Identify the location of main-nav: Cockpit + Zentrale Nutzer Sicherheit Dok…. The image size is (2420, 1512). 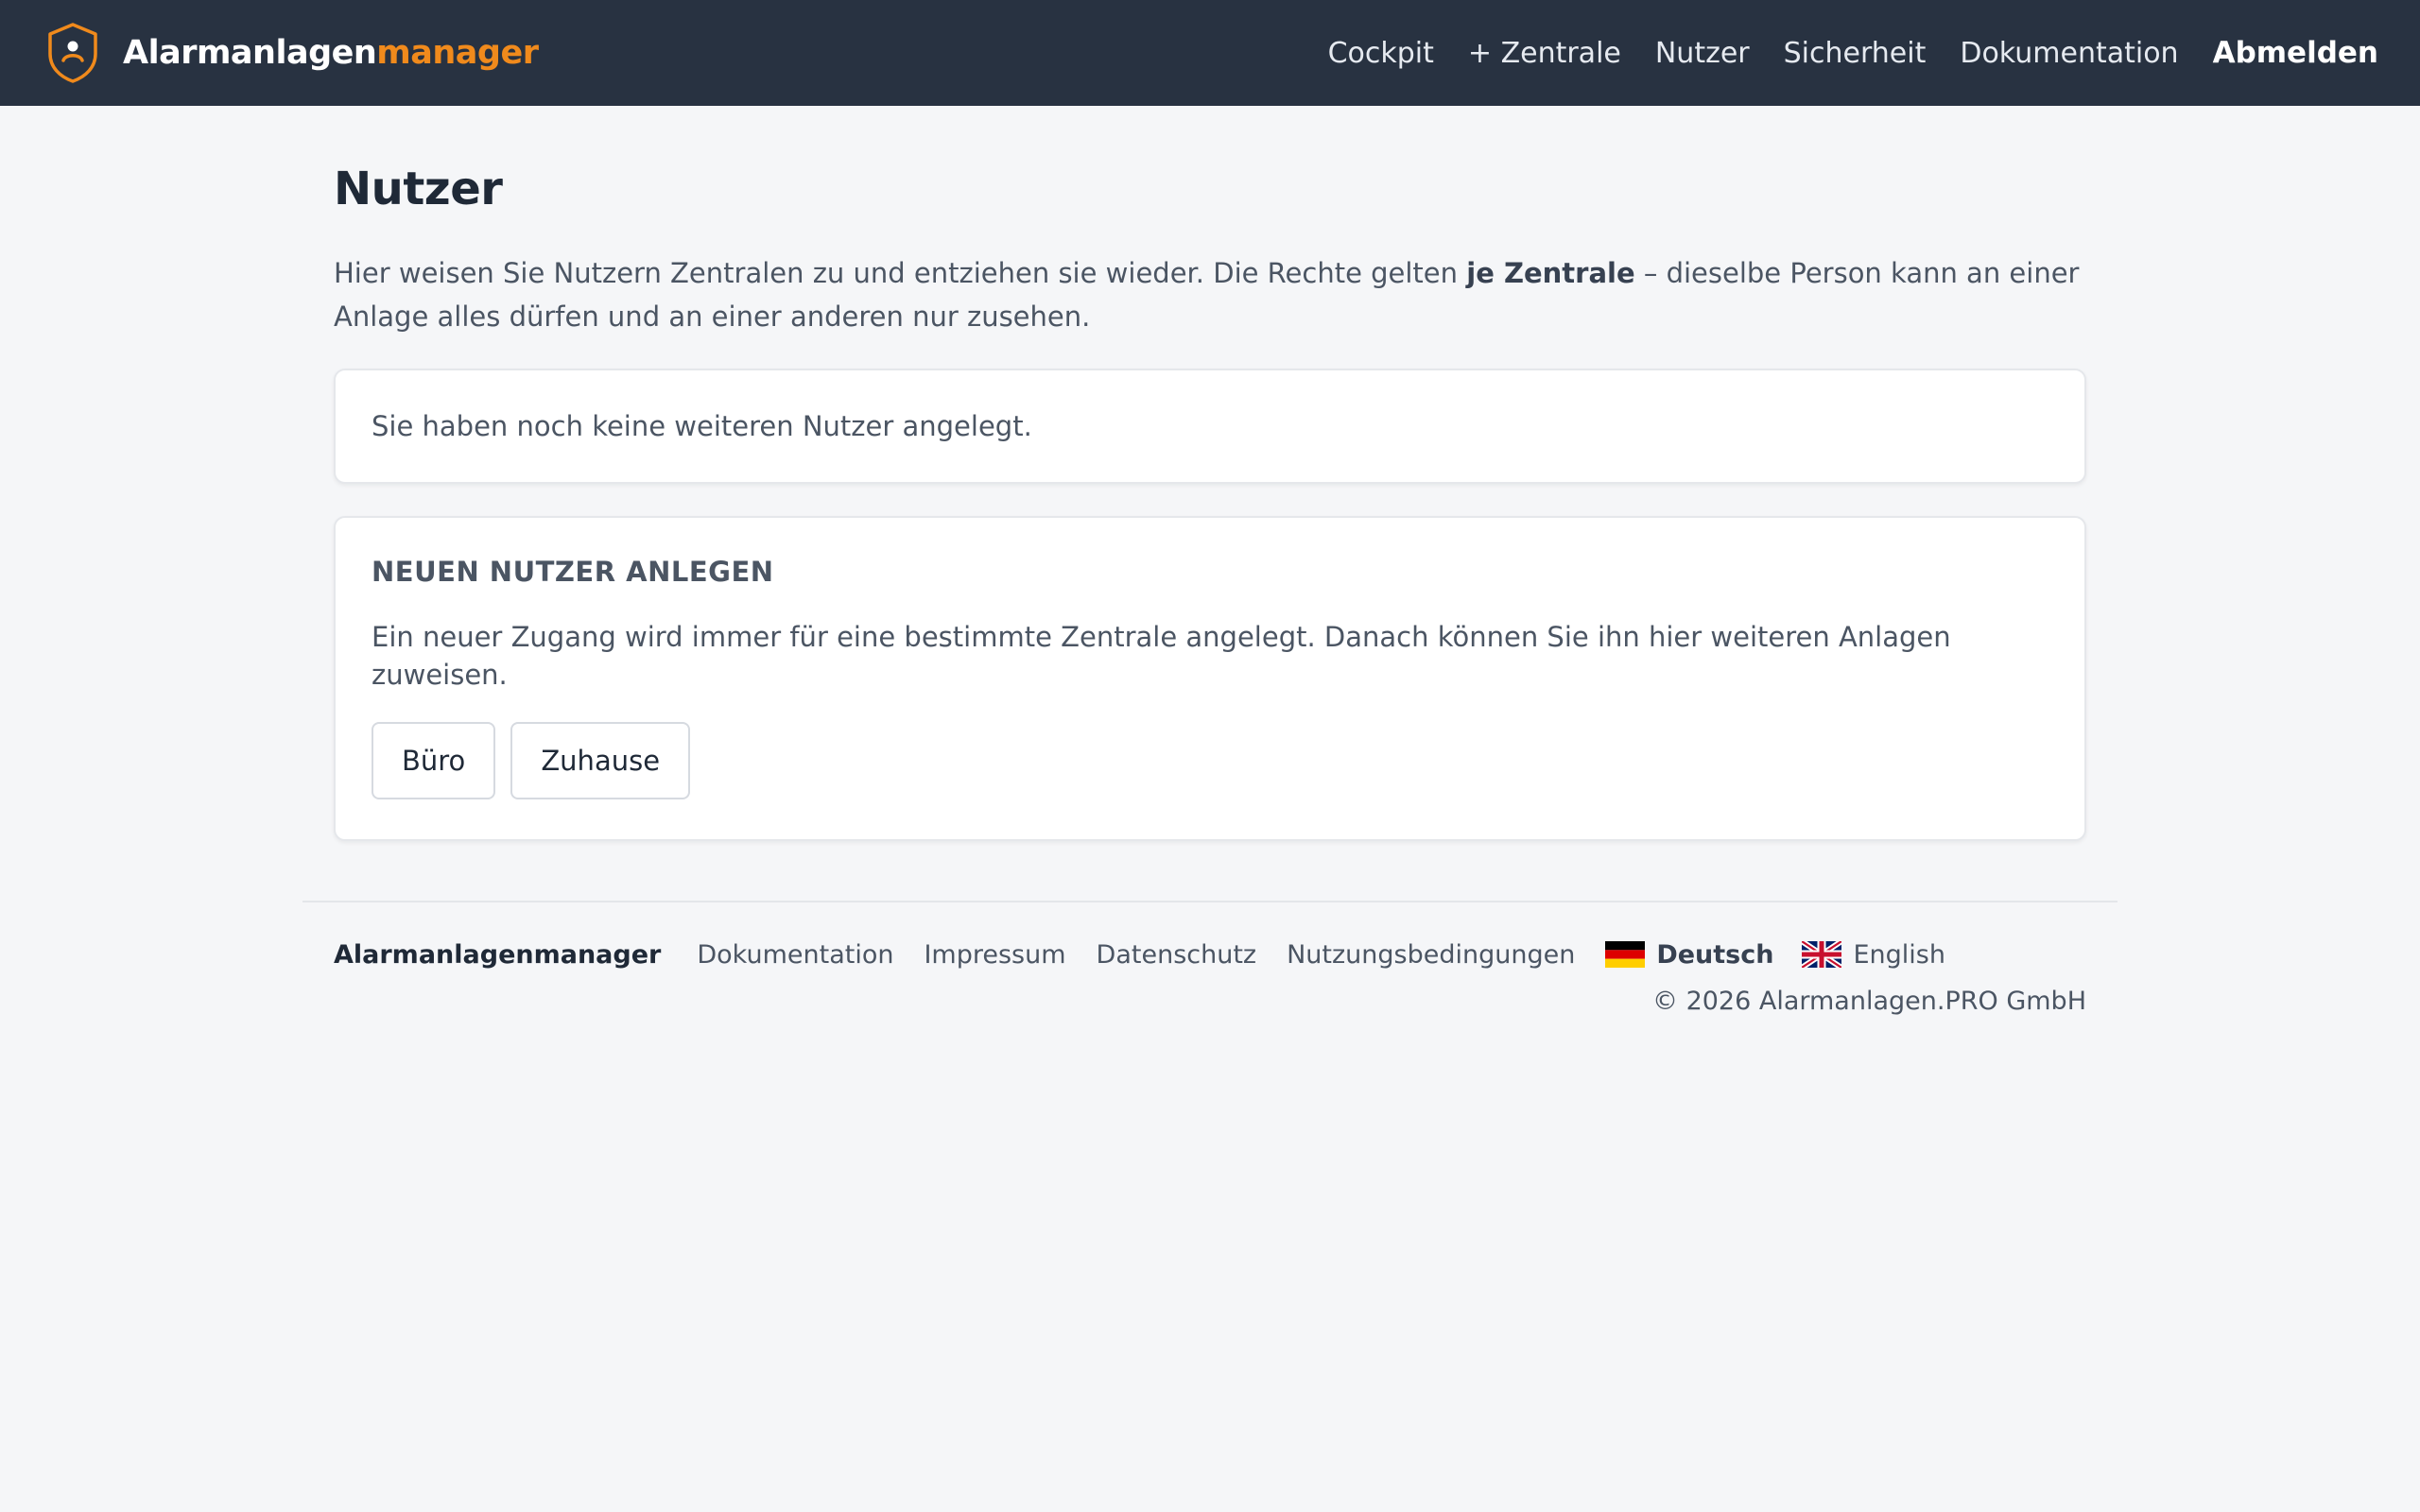
(1836, 53).